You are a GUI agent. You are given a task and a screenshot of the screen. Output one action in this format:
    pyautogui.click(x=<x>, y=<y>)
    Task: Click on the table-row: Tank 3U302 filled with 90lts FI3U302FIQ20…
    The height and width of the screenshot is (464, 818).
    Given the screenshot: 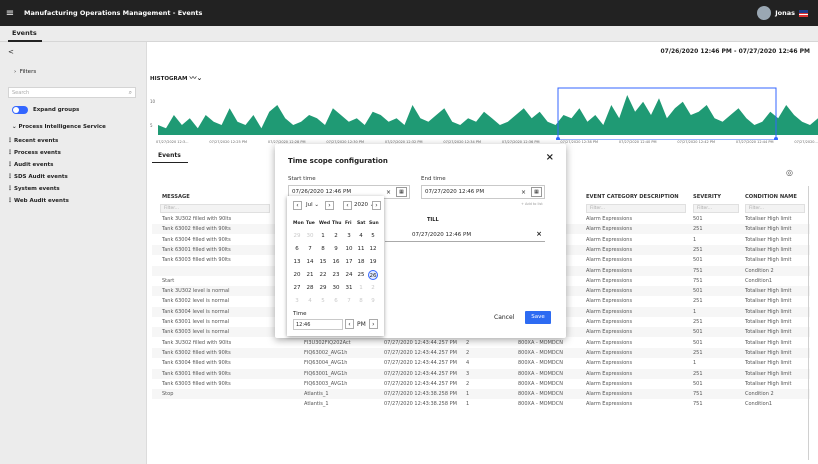 What is the action you would take?
    pyautogui.click(x=481, y=342)
    